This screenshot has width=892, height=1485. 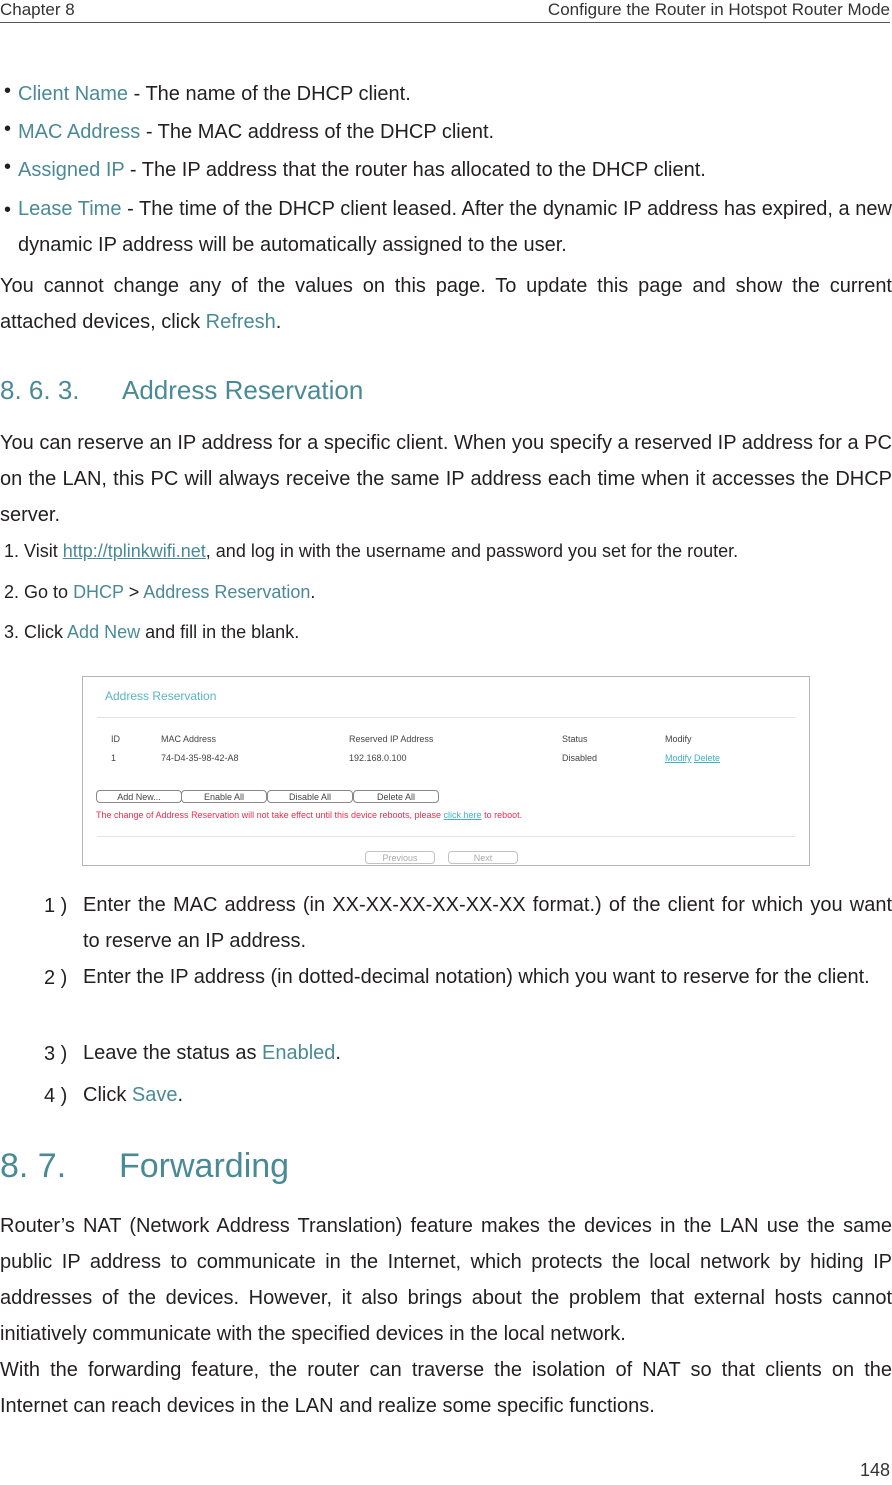 What do you see at coordinates (56, 1054) in the screenshot?
I see `substep-number: 3 )` at bounding box center [56, 1054].